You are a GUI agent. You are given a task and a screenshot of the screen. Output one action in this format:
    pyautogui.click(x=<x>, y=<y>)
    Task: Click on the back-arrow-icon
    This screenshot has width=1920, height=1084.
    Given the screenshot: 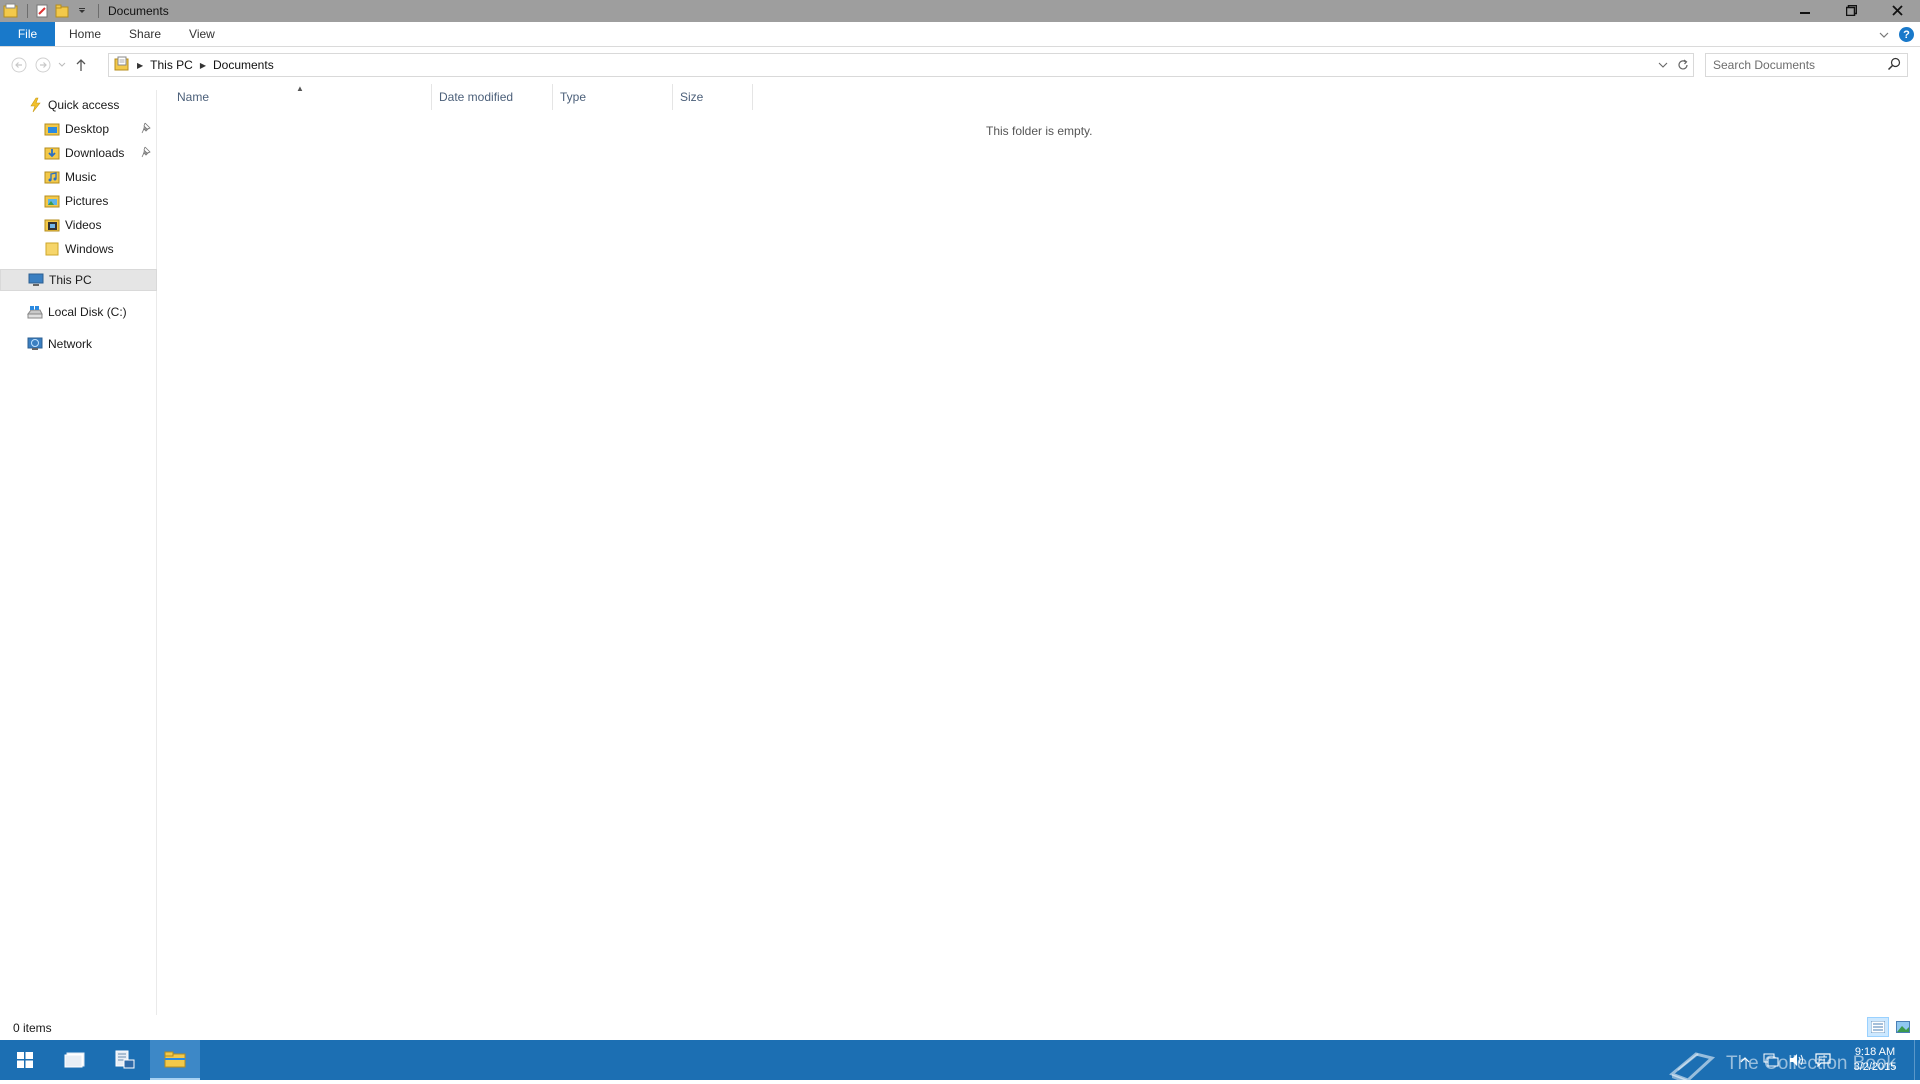 What is the action you would take?
    pyautogui.click(x=19, y=65)
    